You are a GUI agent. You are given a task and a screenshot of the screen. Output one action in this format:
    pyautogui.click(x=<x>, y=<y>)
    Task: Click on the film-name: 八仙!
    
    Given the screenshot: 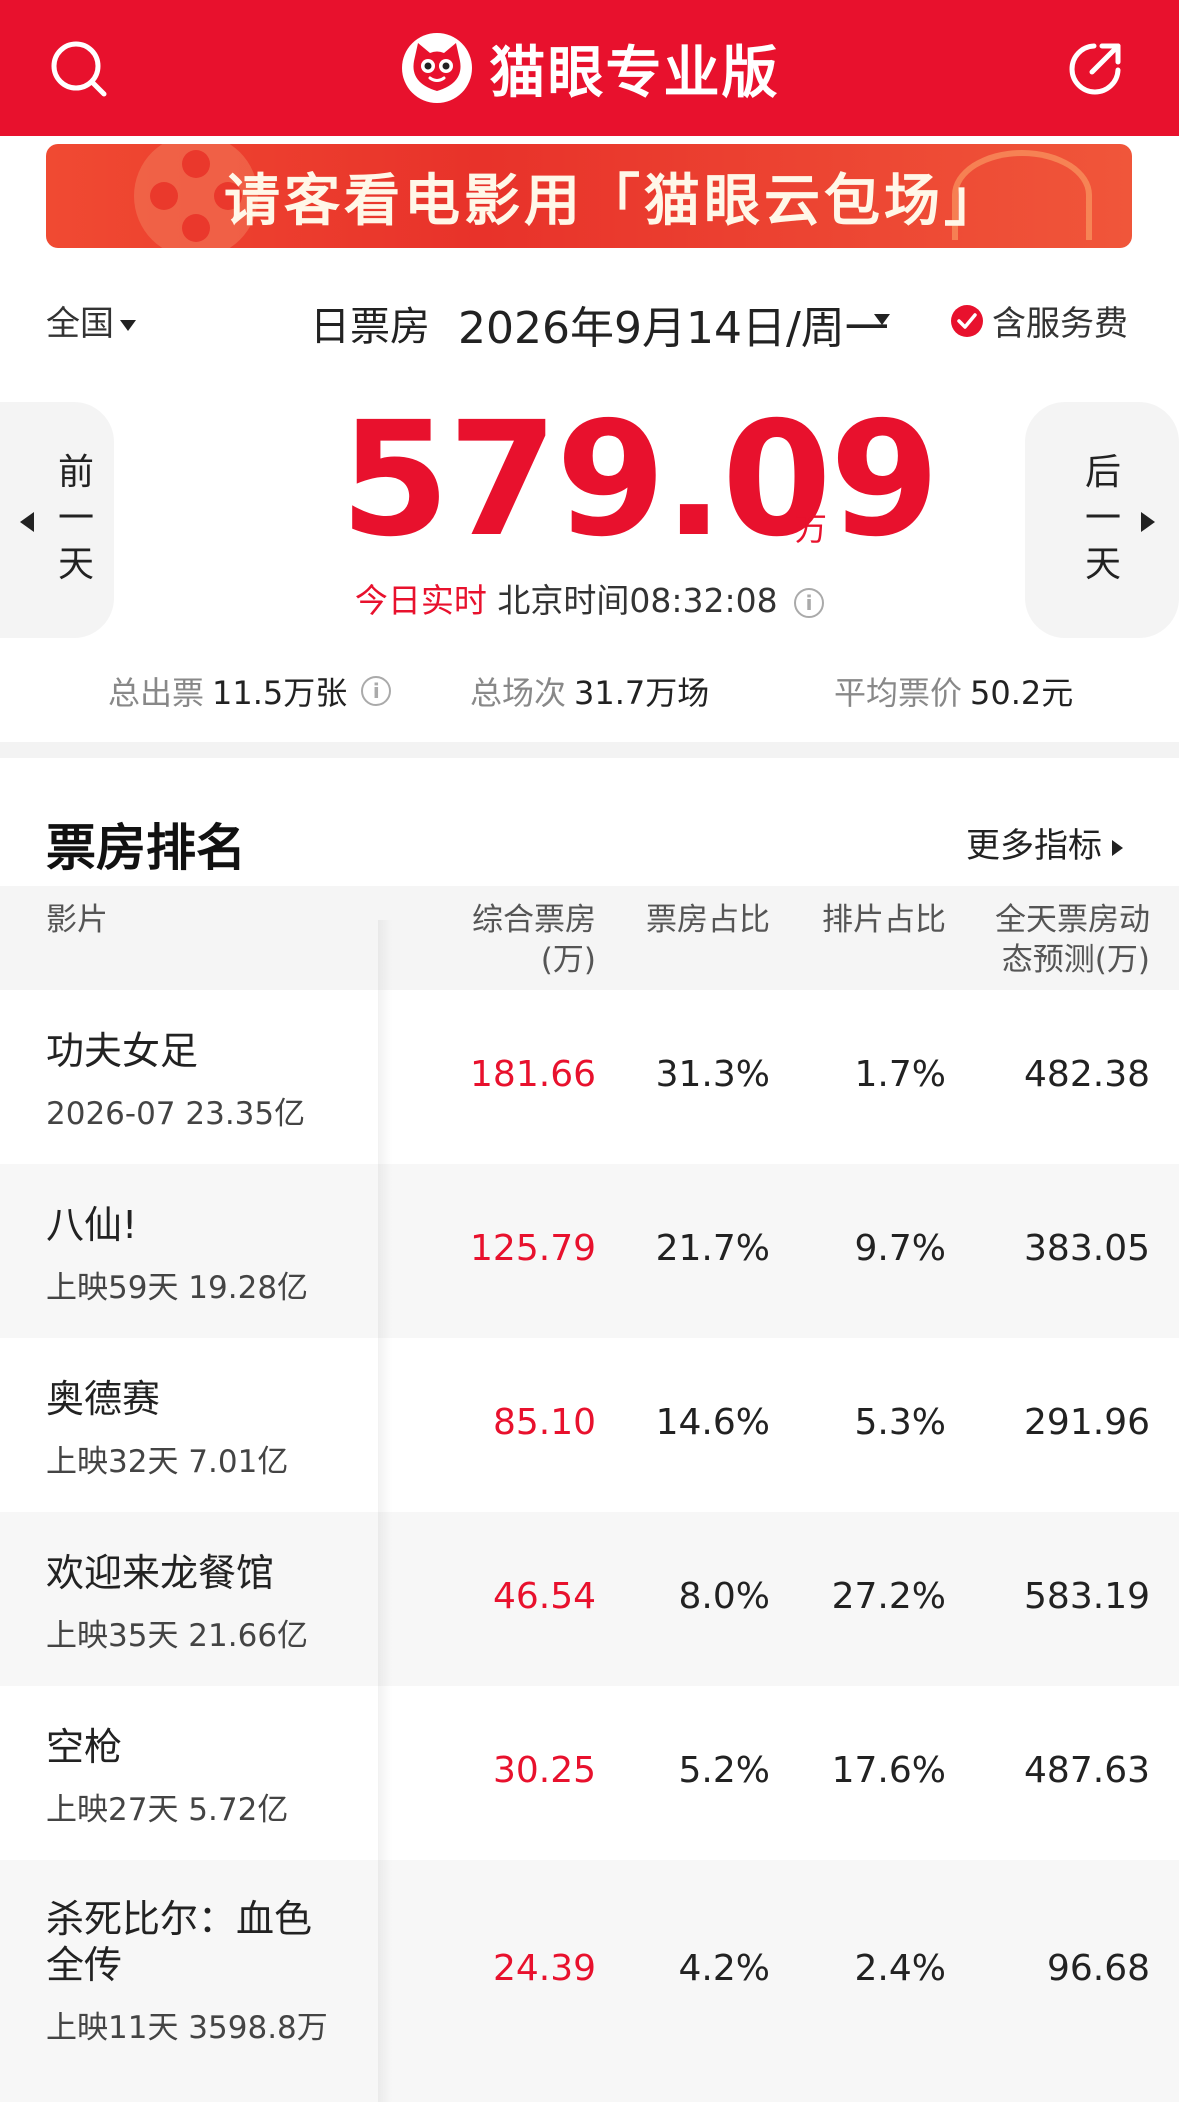 What is the action you would take?
    pyautogui.click(x=92, y=1225)
    